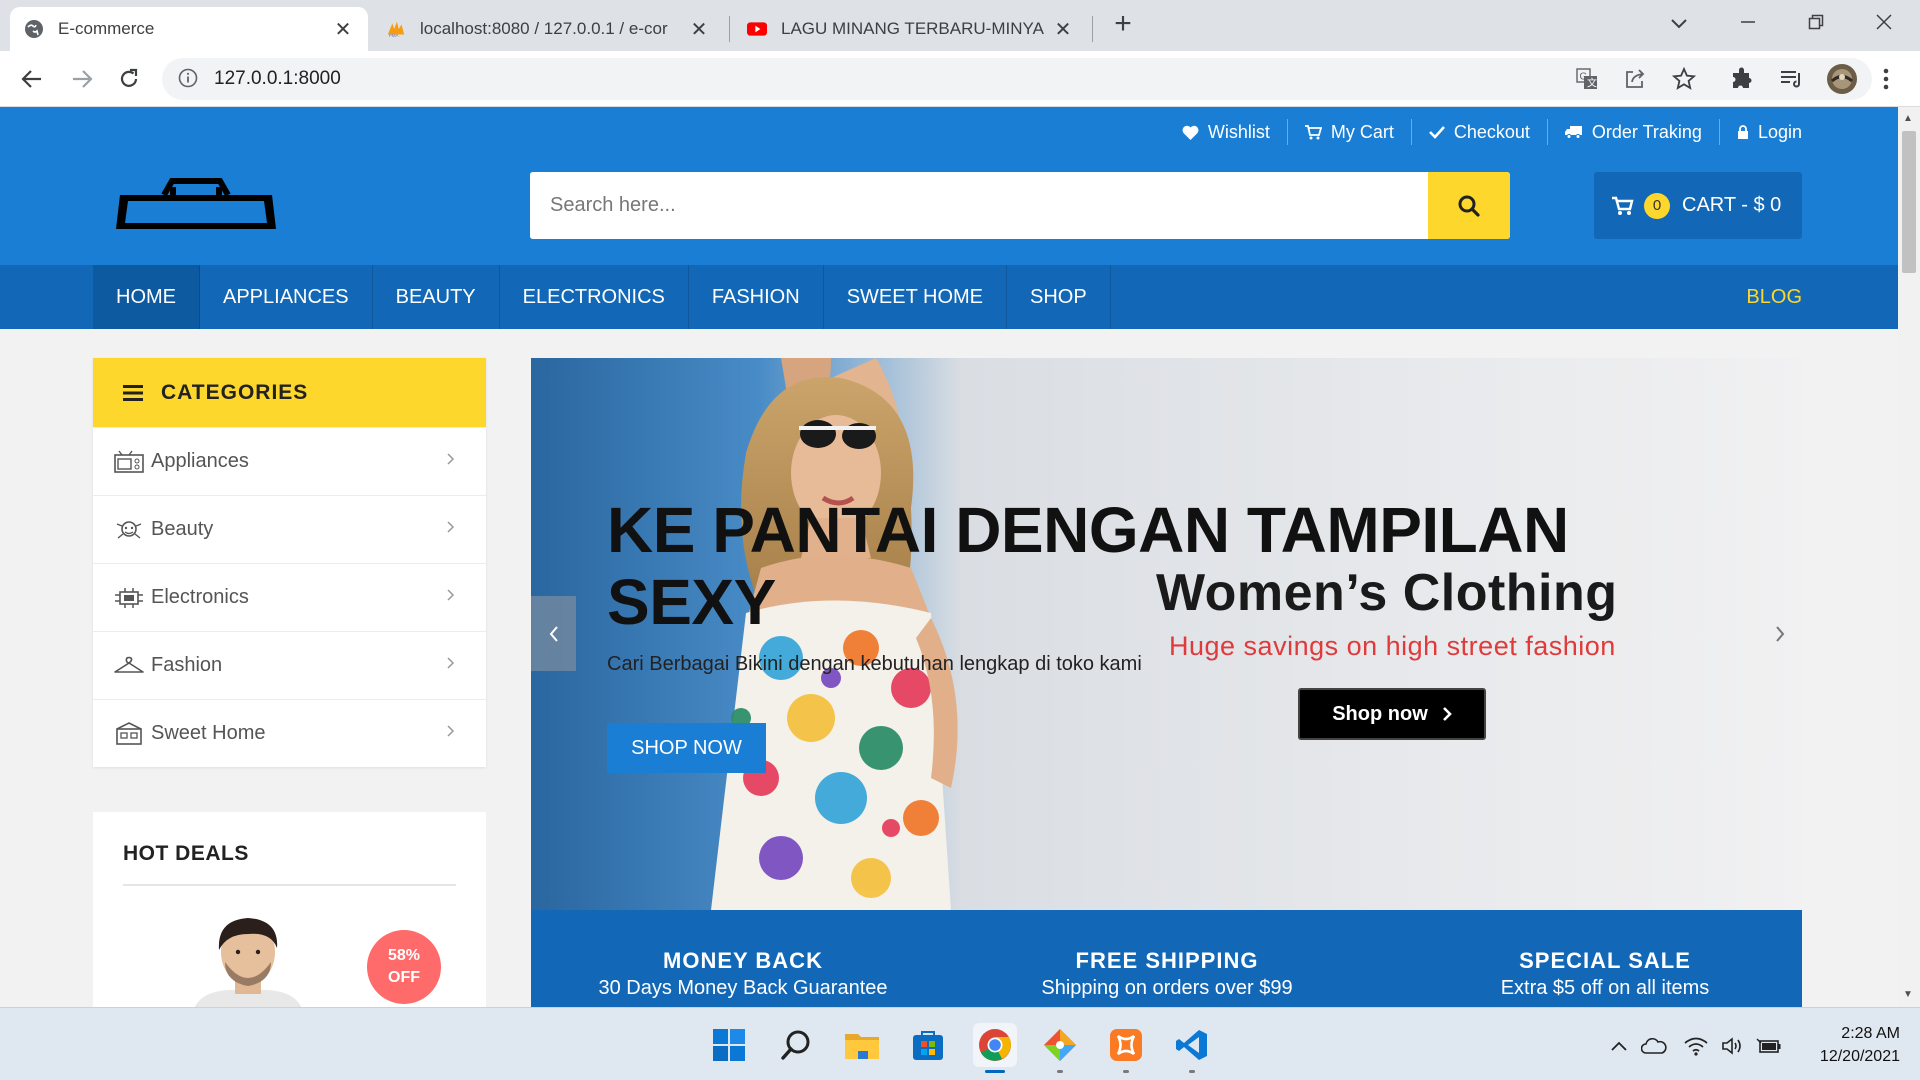 This screenshot has height=1080, width=1920. Describe the element at coordinates (289, 461) in the screenshot. I see `category-item-appliances: Appliances` at that location.